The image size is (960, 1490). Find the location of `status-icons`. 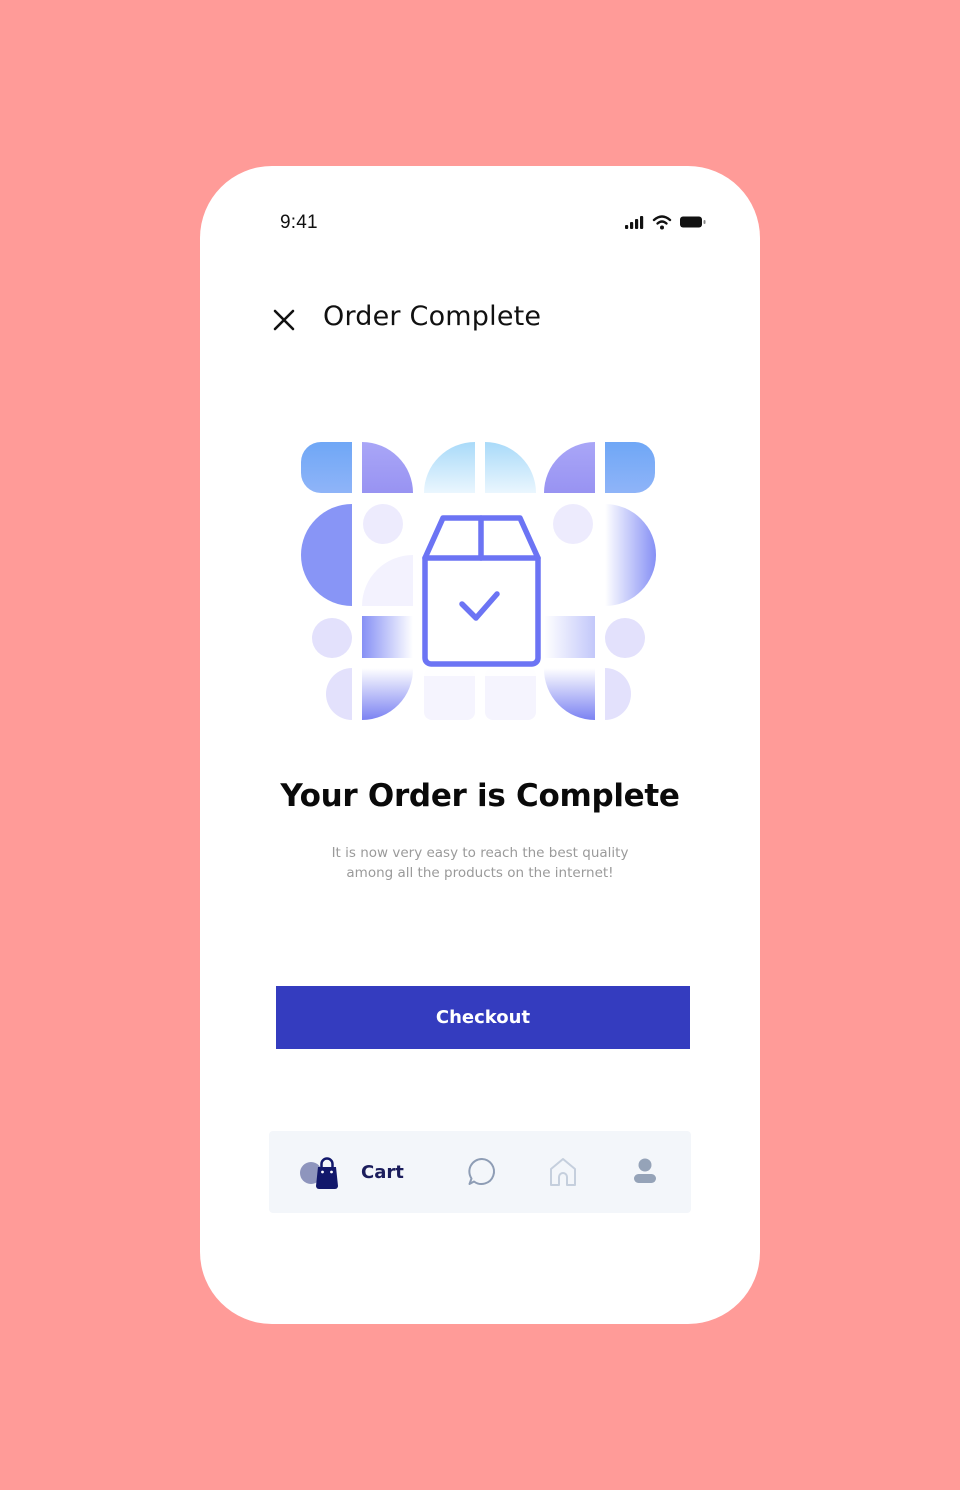

status-icons is located at coordinates (666, 224).